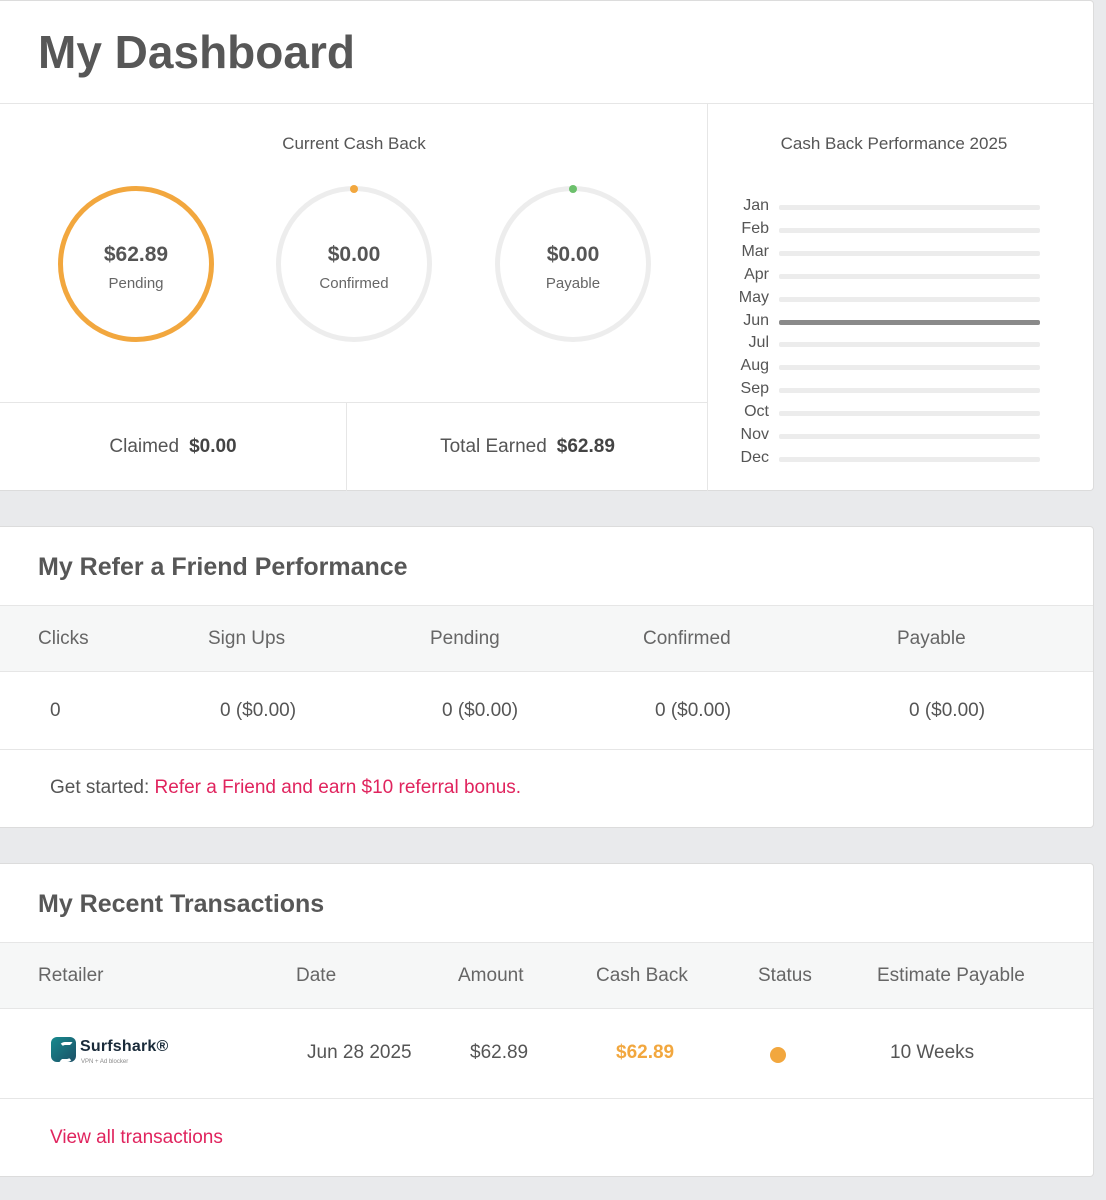  Describe the element at coordinates (213, 446) in the screenshot. I see `claimed-value: $0.00` at that location.